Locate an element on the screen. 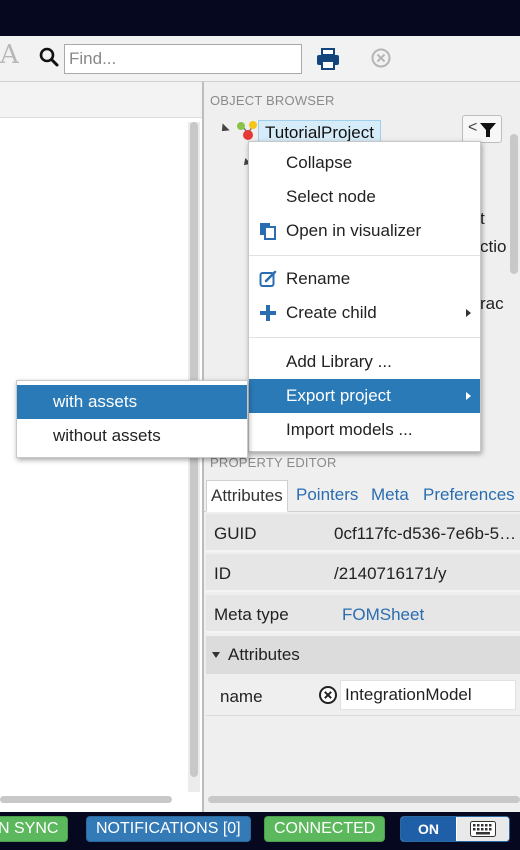 This screenshot has height=850, width=520. submenu-item-with-assets: with assets is located at coordinates (132, 402).